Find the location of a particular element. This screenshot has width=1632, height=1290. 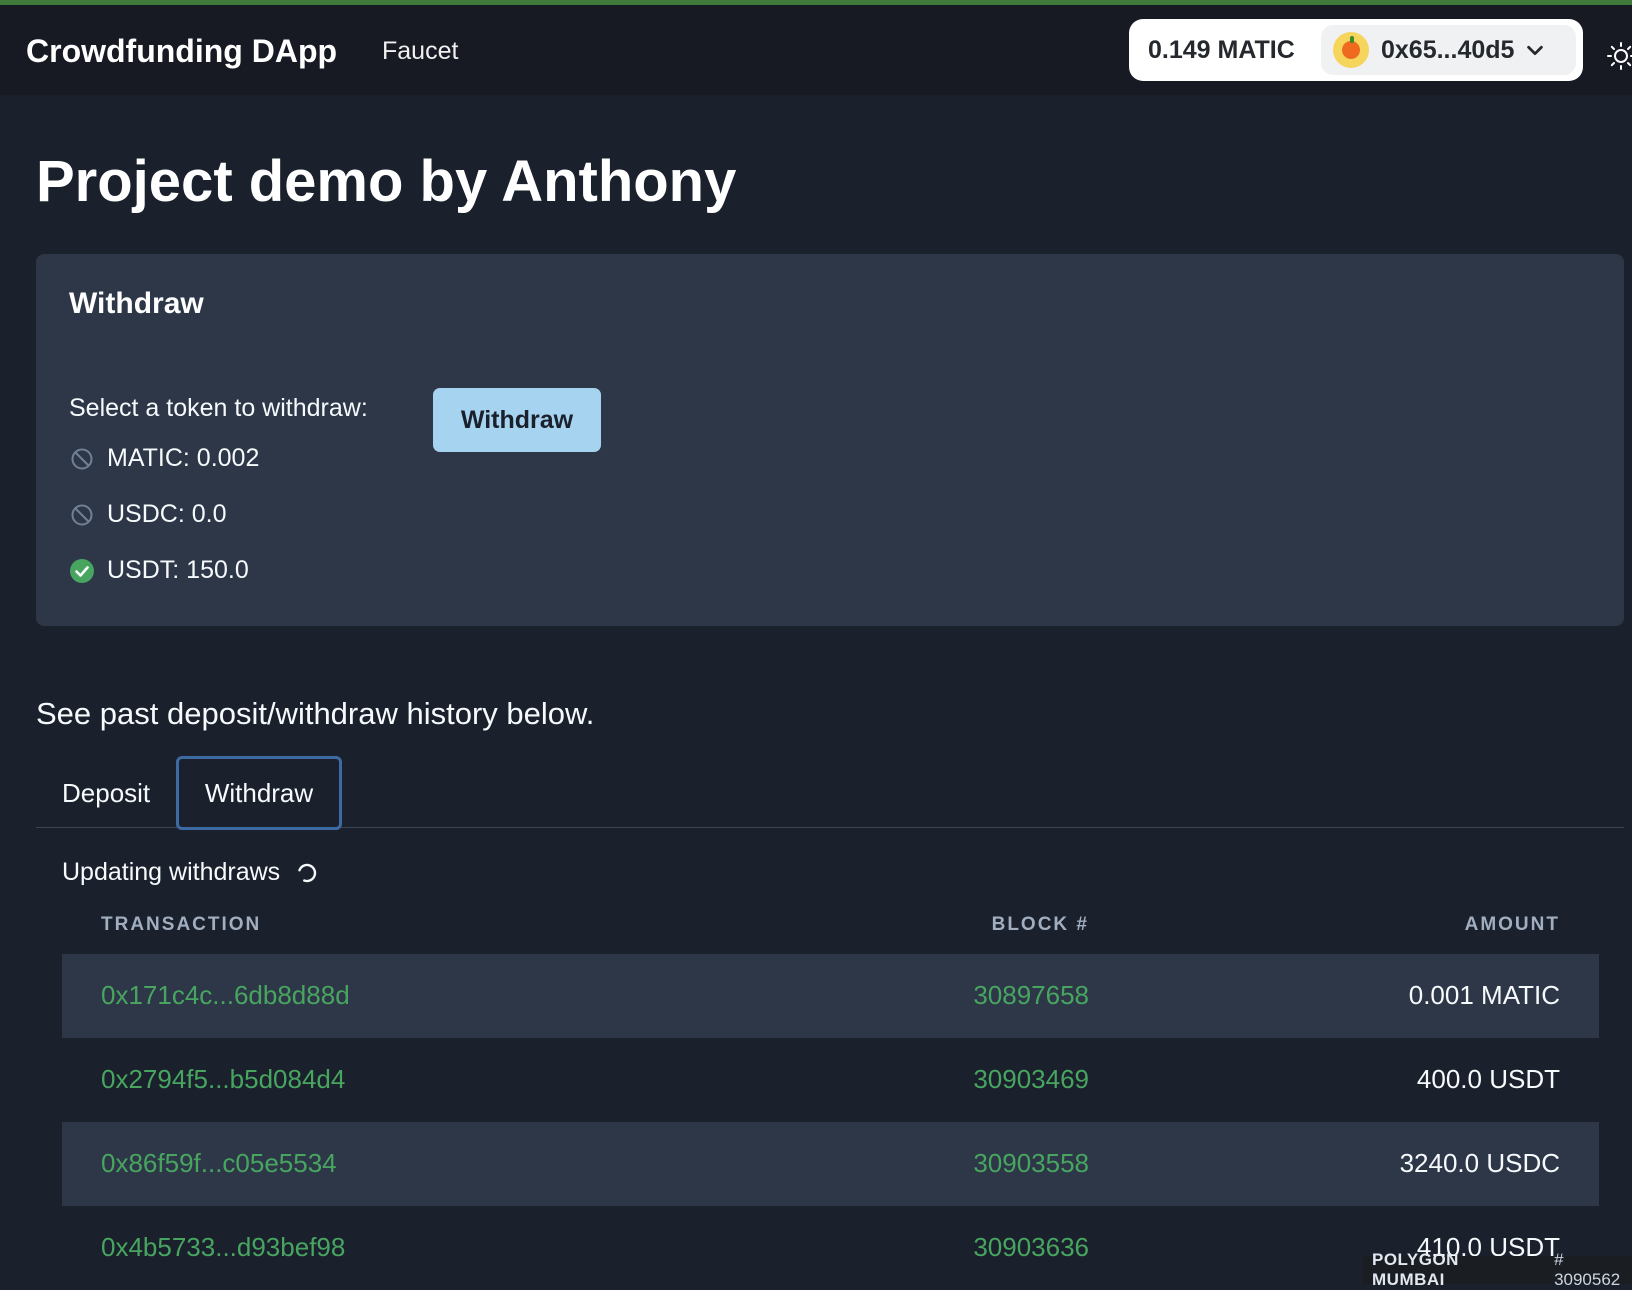

token-option-usdt: USDT: 150.0 is located at coordinates (159, 570).